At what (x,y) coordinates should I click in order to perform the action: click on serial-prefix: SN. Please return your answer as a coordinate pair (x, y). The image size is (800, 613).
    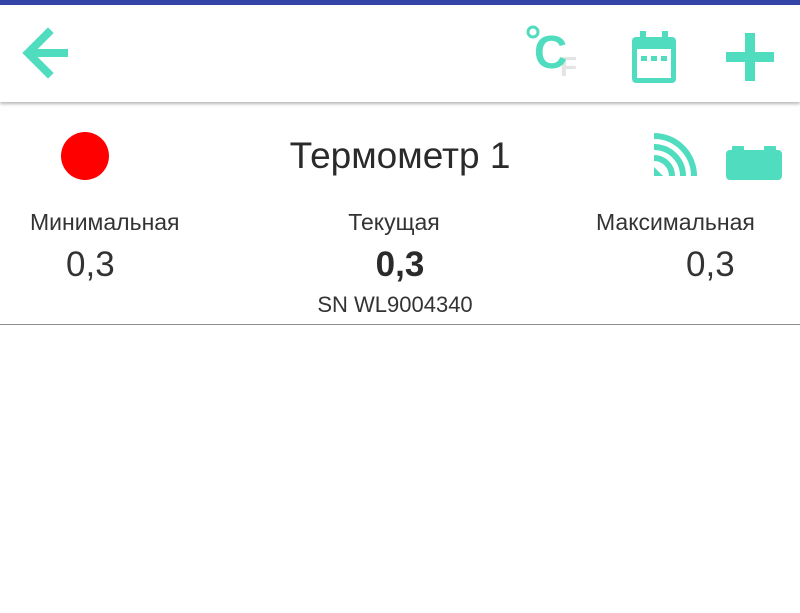
    Looking at the image, I should click on (332, 304).